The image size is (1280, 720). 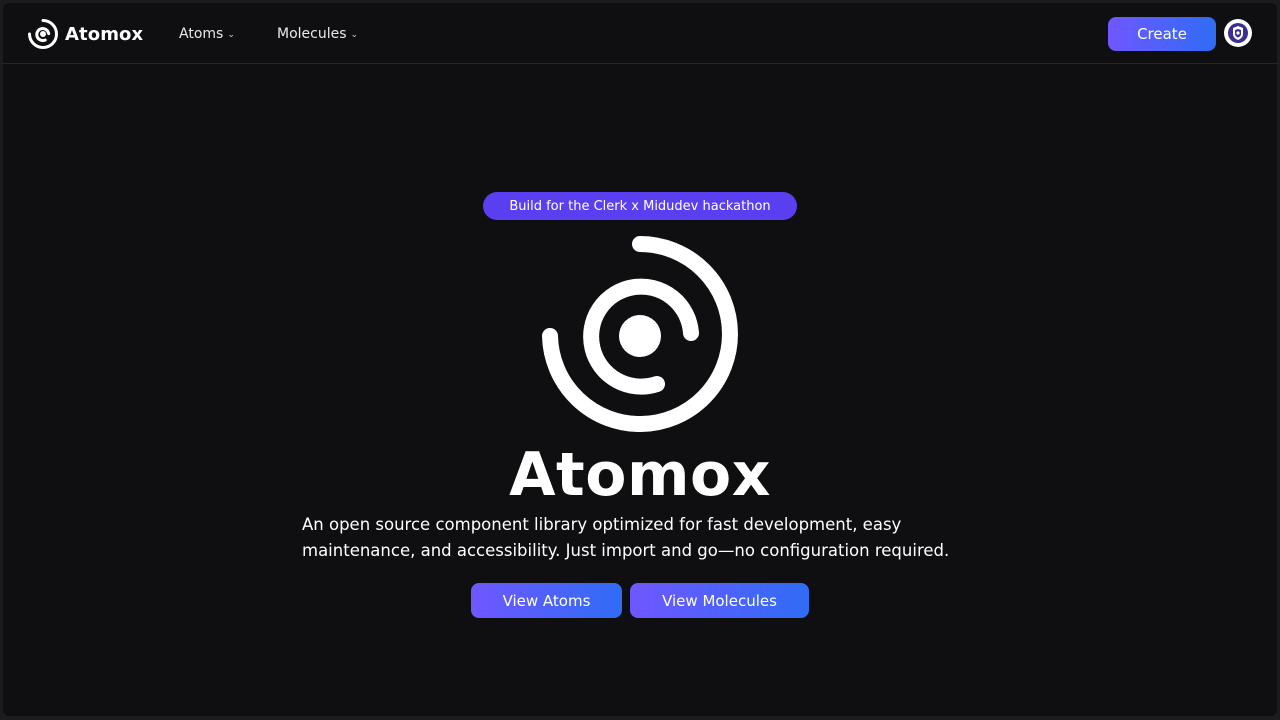 I want to click on brand-link: Atomox, so click(x=85, y=34).